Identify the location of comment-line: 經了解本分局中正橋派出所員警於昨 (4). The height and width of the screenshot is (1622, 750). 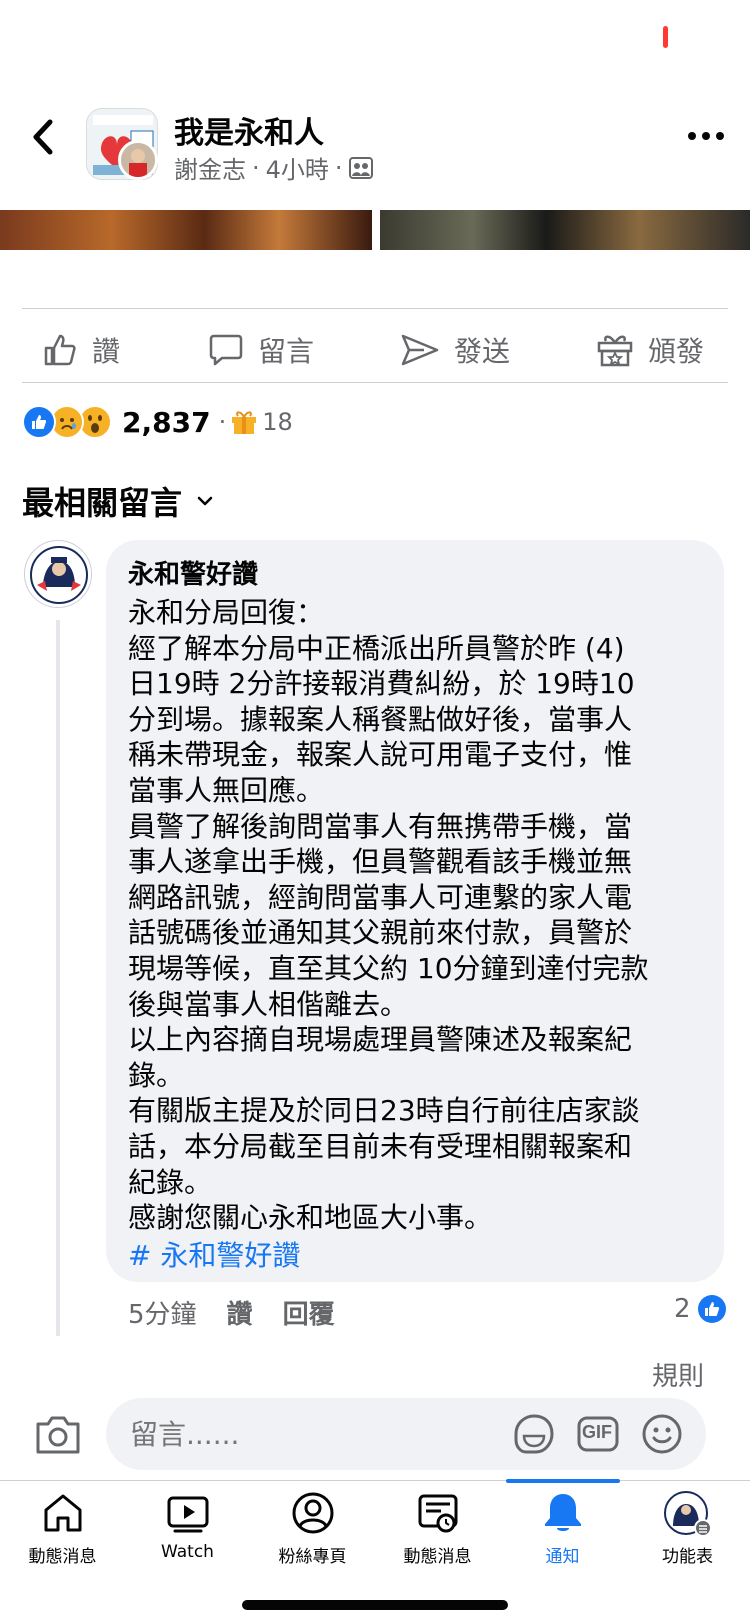
(376, 648).